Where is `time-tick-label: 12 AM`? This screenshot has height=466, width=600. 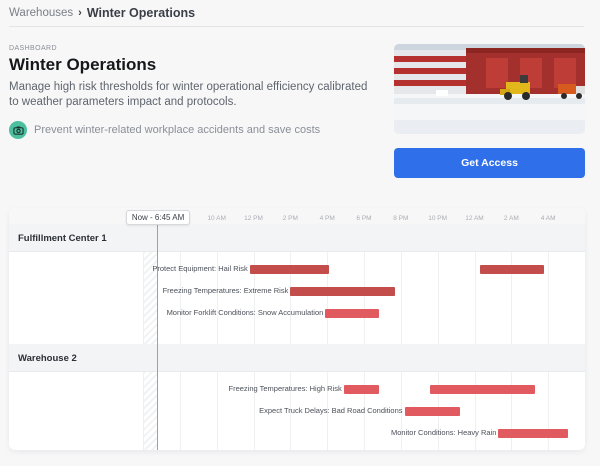
time-tick-label: 12 AM is located at coordinates (474, 218).